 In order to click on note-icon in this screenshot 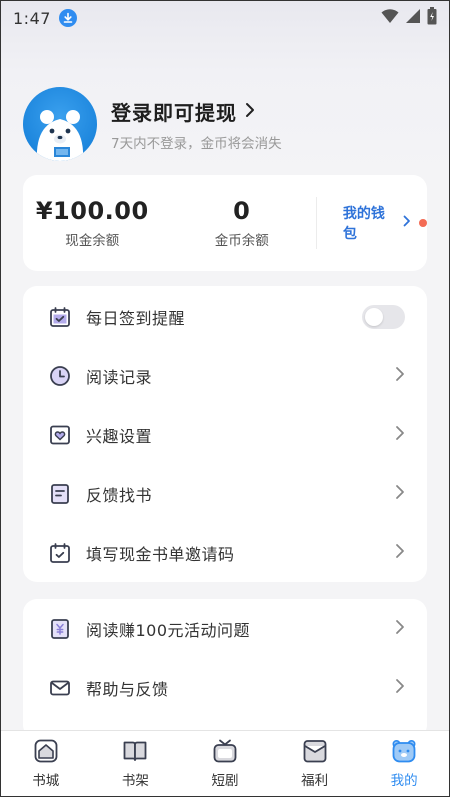, I will do `click(60, 494)`.